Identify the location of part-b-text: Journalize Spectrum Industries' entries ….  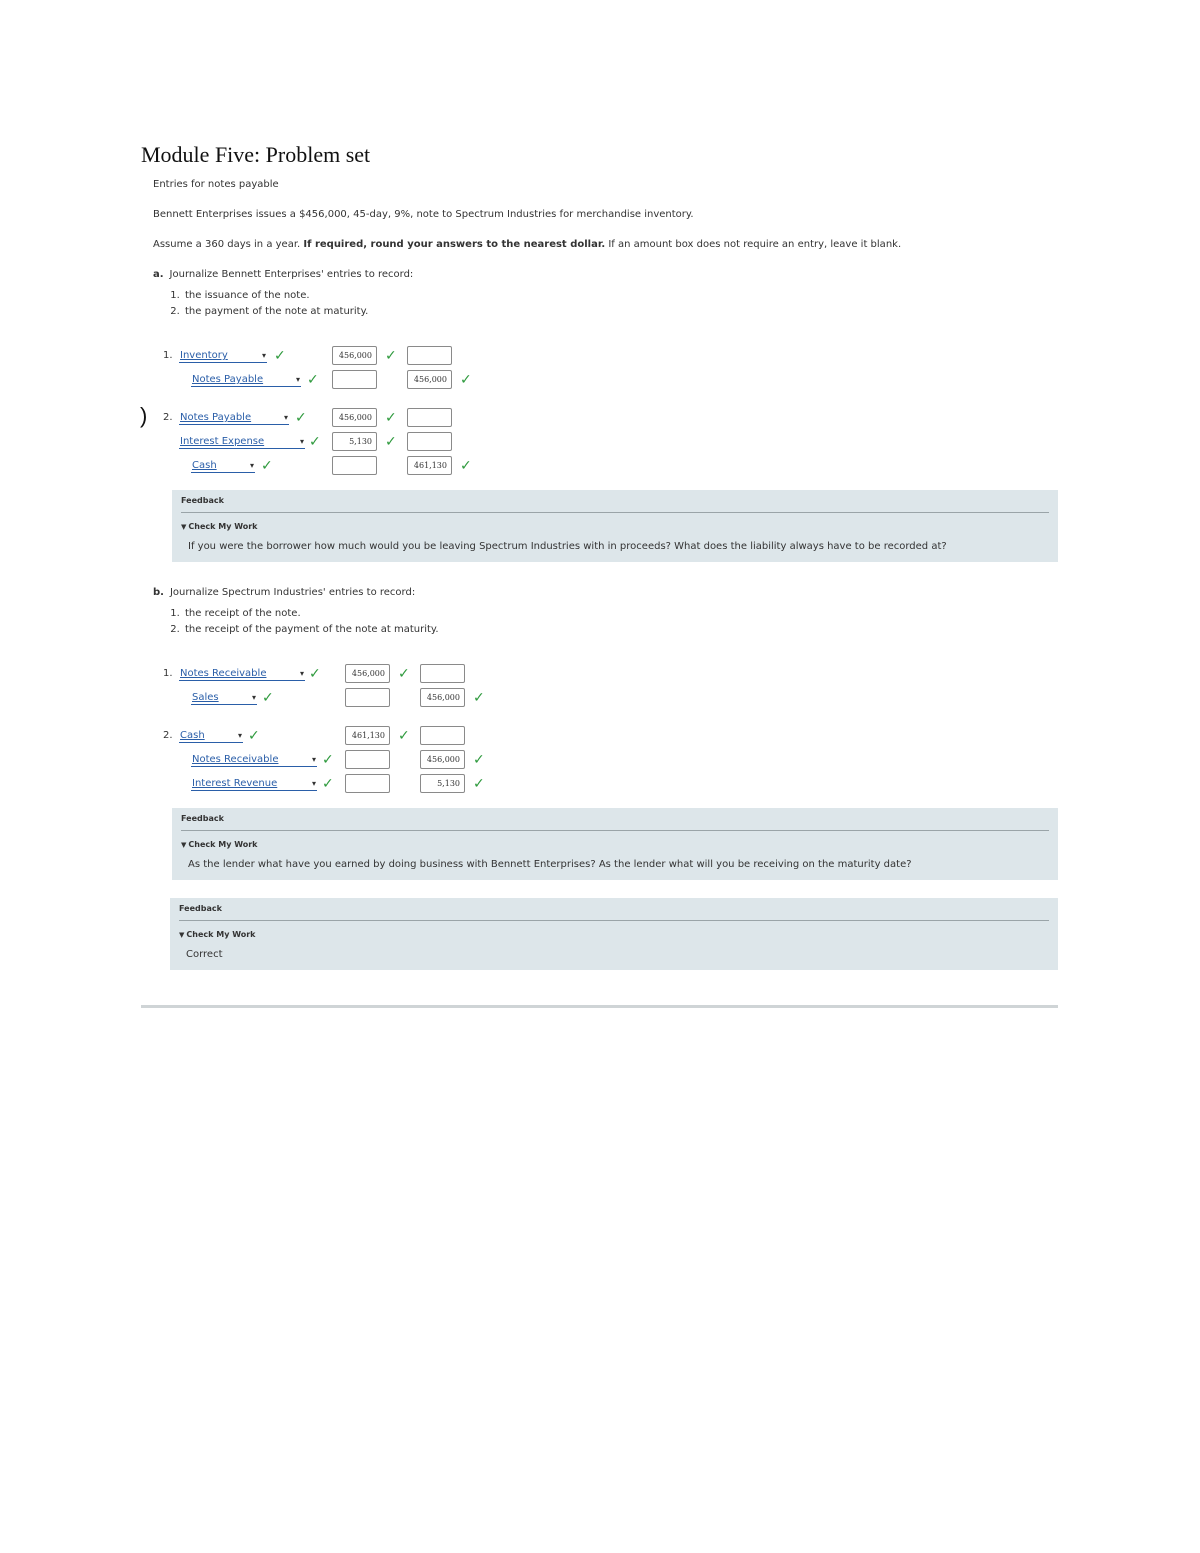
(292, 592).